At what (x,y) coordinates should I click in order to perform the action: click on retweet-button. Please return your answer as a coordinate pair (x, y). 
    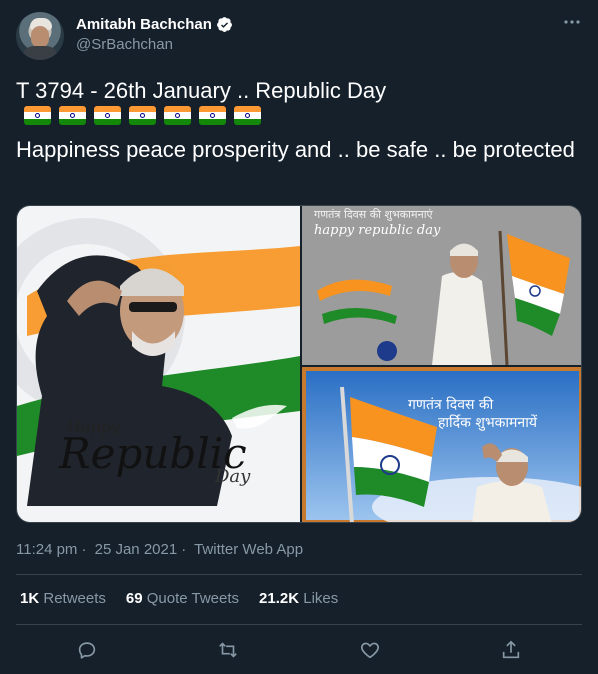
    Looking at the image, I should click on (228, 650).